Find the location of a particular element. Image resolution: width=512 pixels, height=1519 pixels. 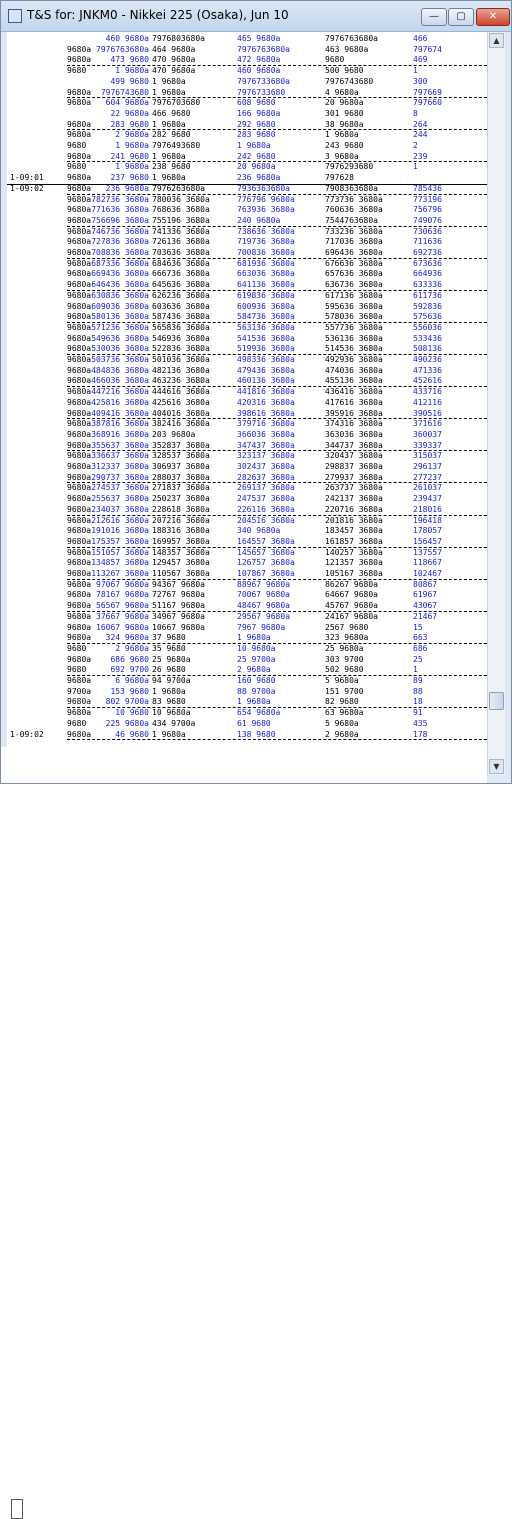

trade-cell: 663036 3680a is located at coordinates (266, 274).